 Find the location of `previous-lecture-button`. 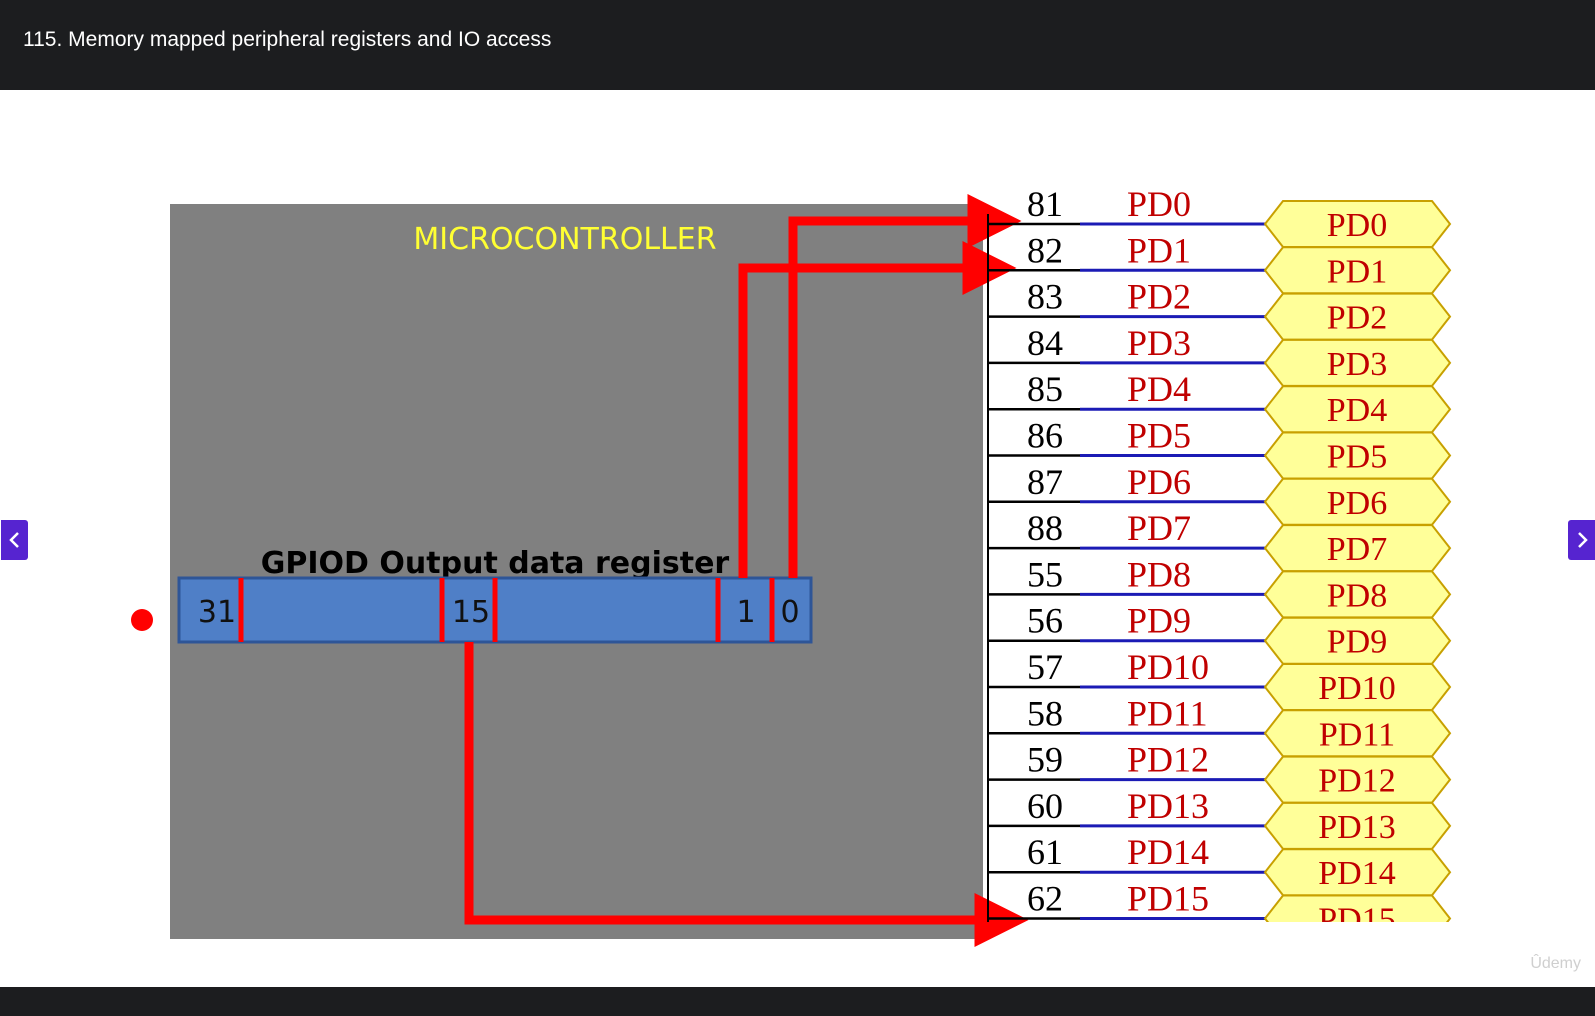

previous-lecture-button is located at coordinates (14, 540).